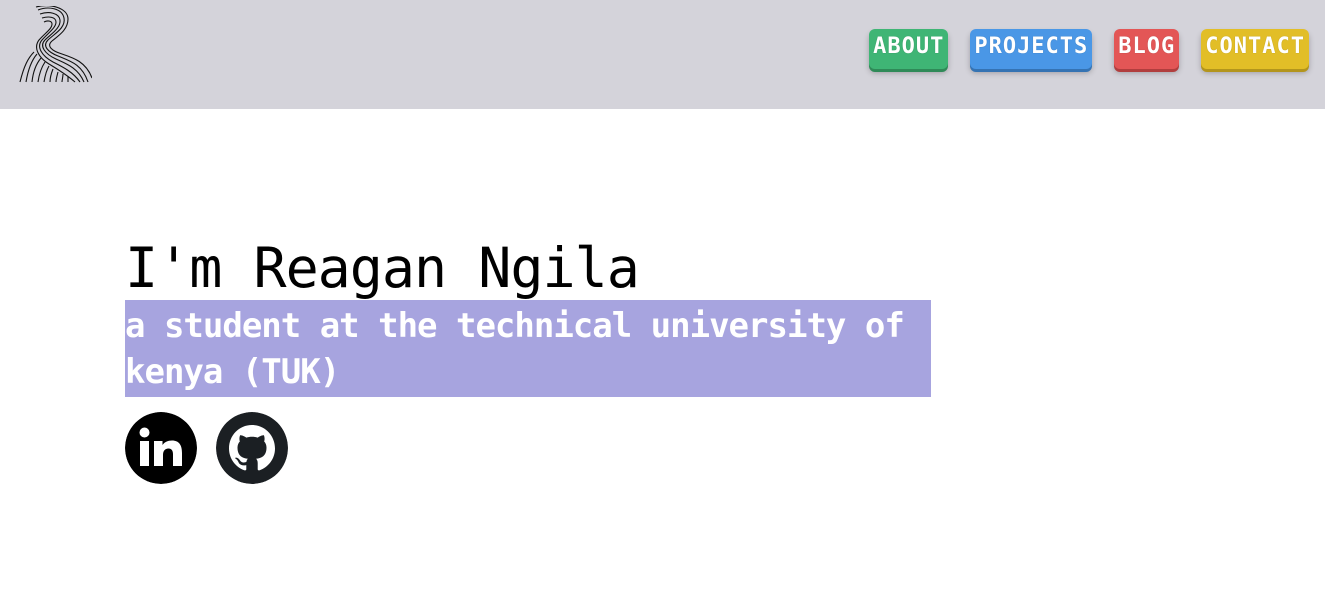 The height and width of the screenshot is (599, 1325). I want to click on nav-about-button: ABOUT, so click(909, 49).